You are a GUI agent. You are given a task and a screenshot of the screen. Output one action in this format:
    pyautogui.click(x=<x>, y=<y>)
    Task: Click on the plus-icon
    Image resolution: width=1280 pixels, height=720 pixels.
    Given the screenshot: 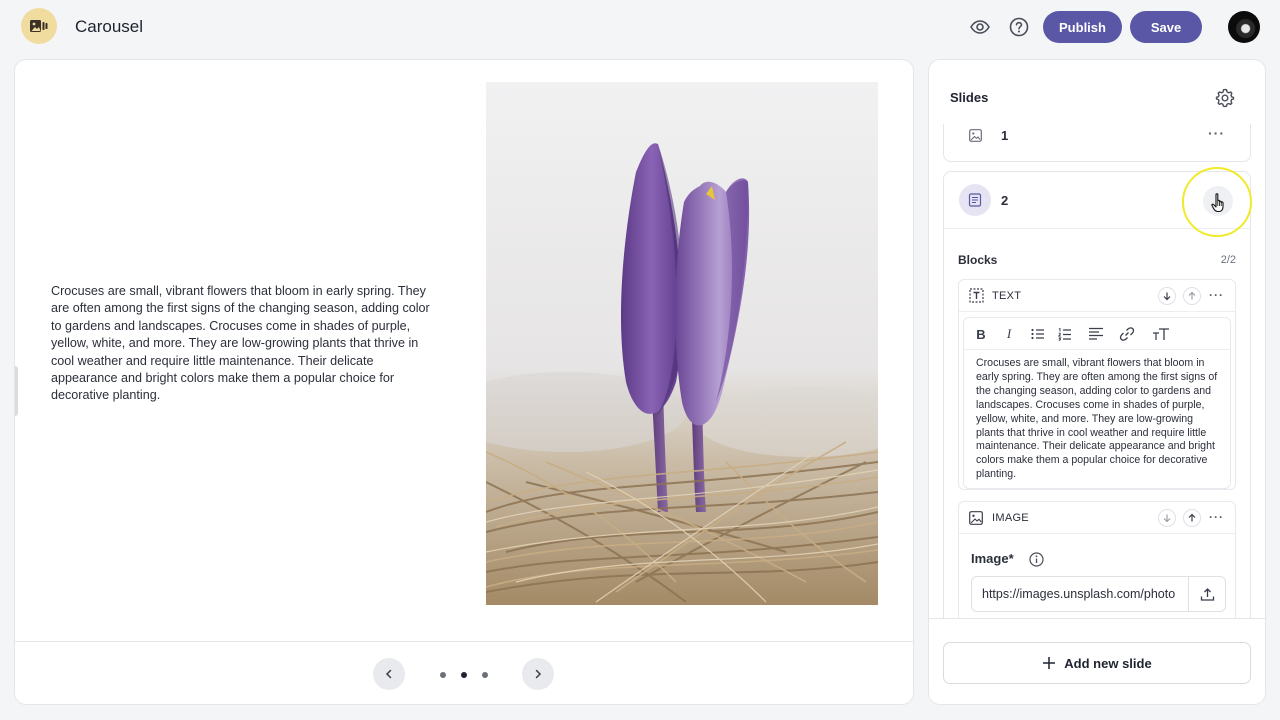 What is the action you would take?
    pyautogui.click(x=1049, y=663)
    